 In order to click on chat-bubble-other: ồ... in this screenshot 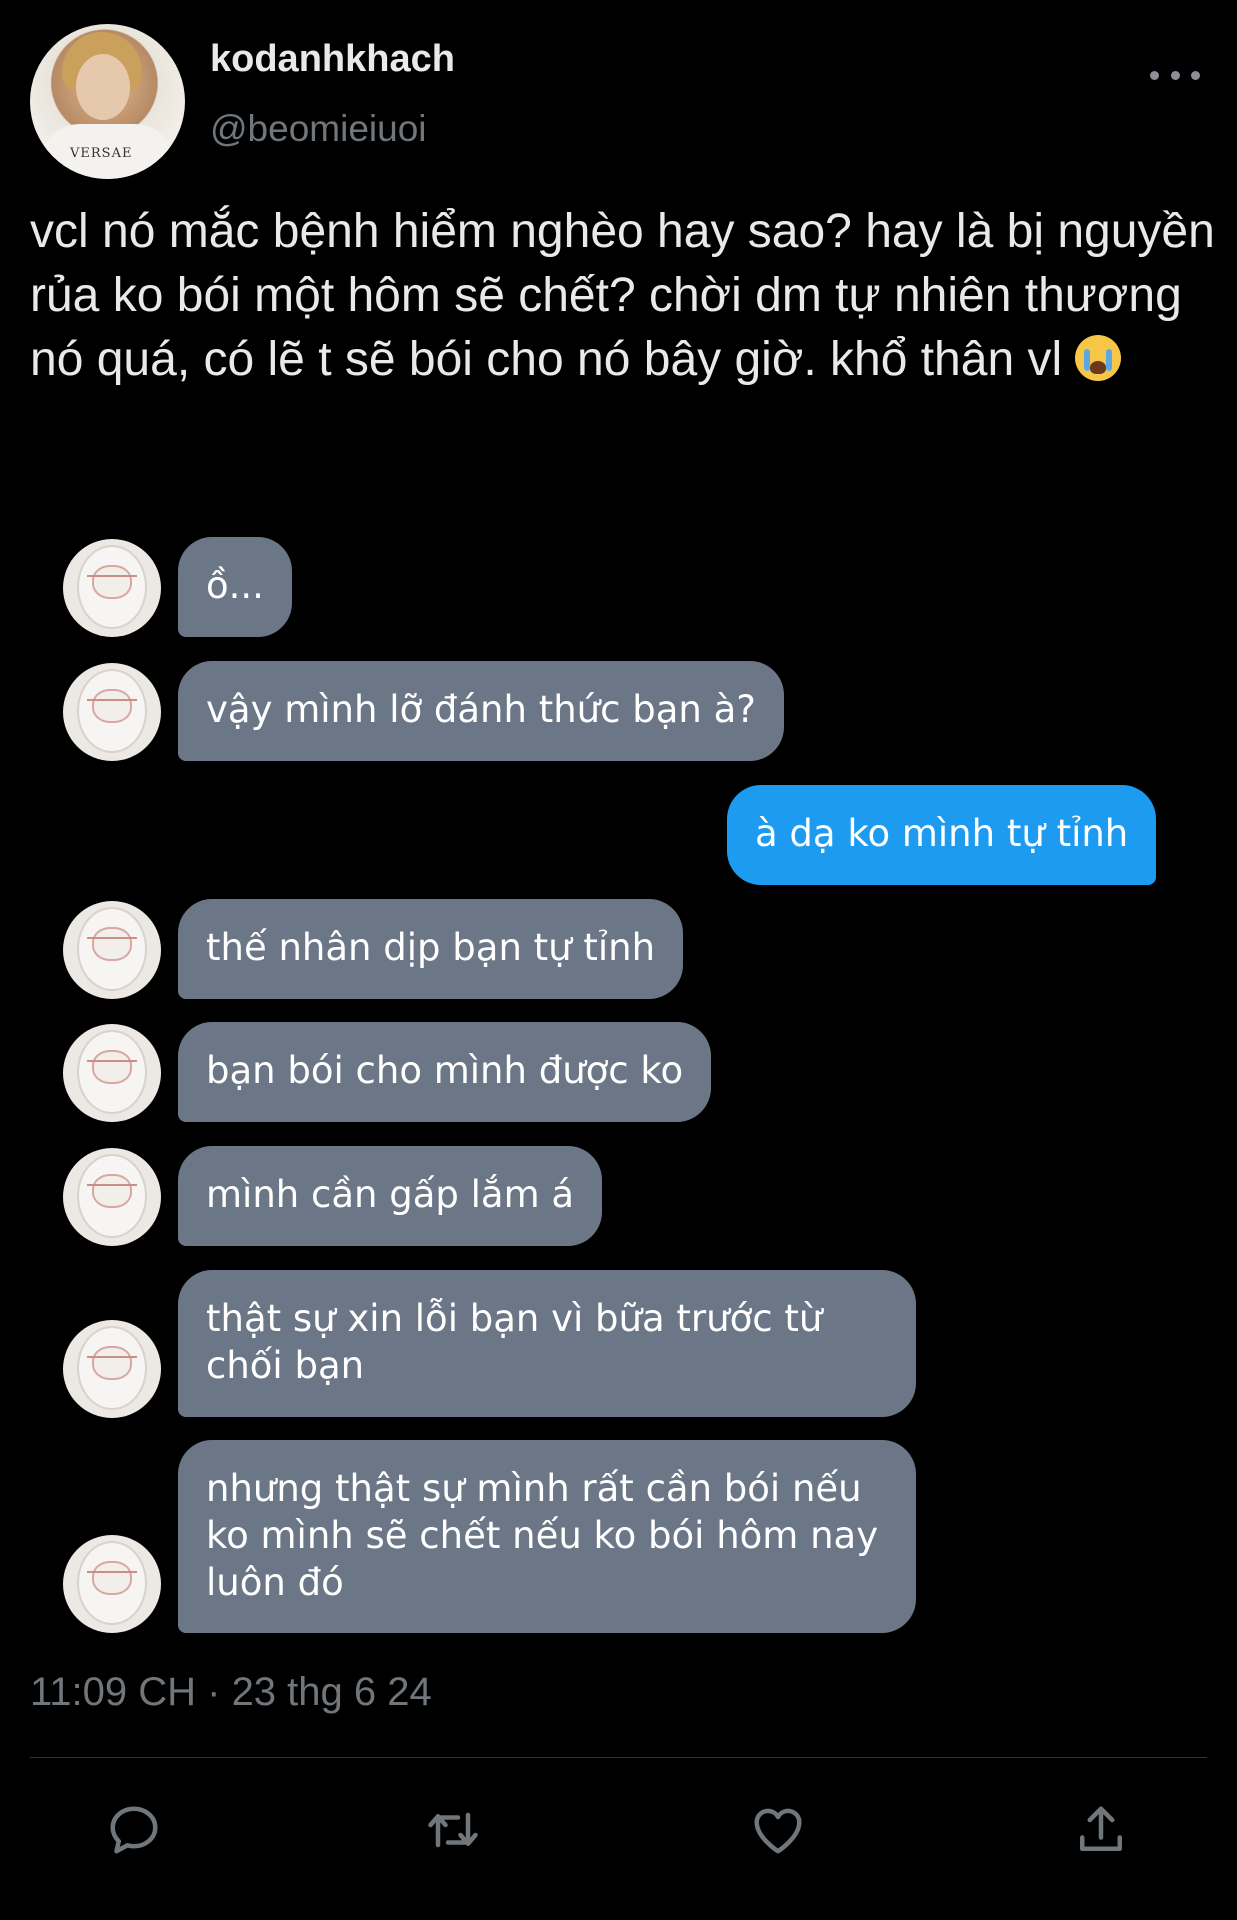, I will do `click(235, 587)`.